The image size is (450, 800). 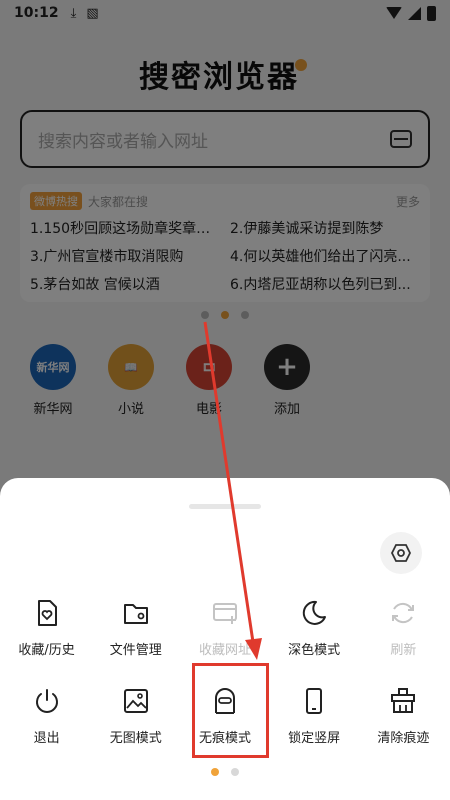 I want to click on menu-no-image-mode: 无图模式, so click(x=136, y=715).